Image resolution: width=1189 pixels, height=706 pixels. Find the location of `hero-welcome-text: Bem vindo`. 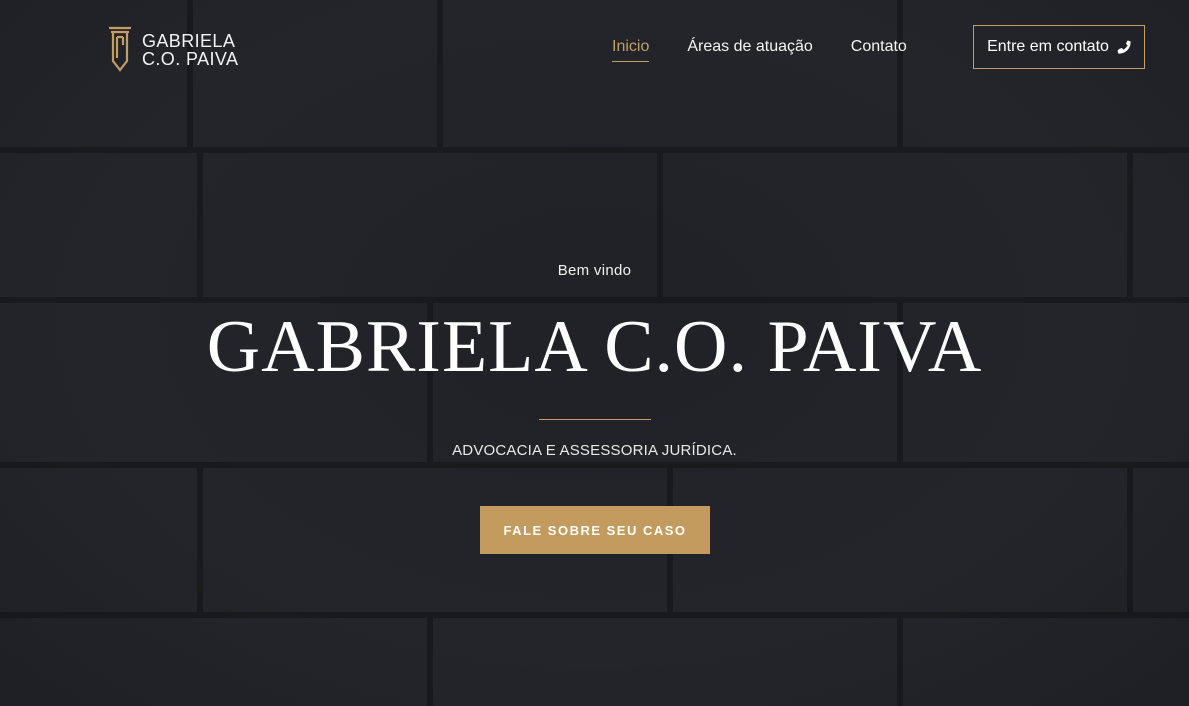

hero-welcome-text: Bem vindo is located at coordinates (594, 270).